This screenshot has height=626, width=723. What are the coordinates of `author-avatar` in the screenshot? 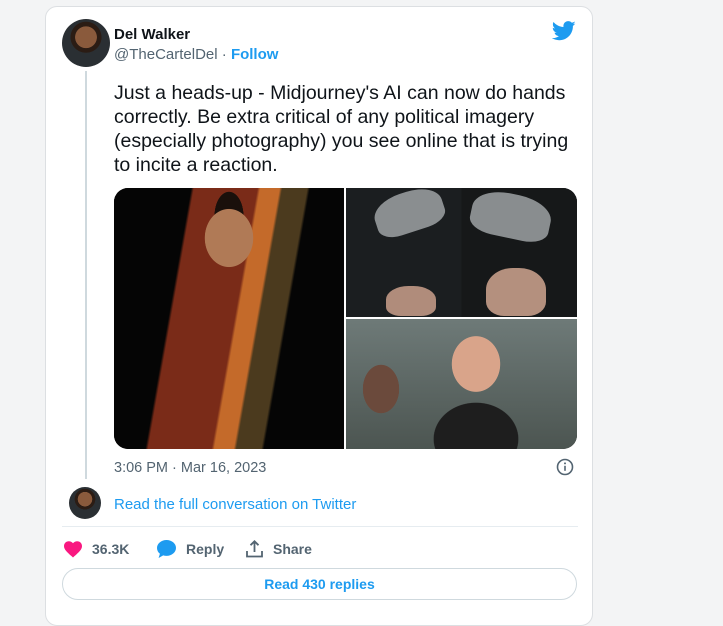 It's located at (86, 43).